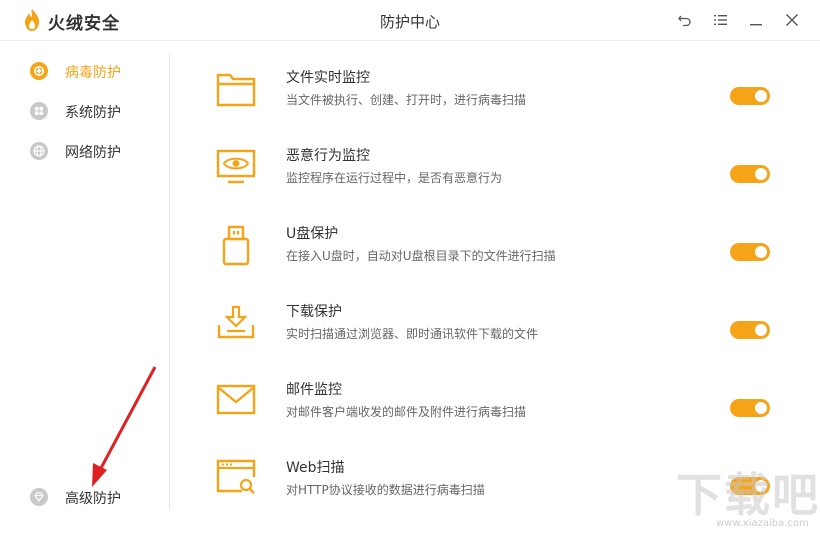  I want to click on back-button, so click(685, 20).